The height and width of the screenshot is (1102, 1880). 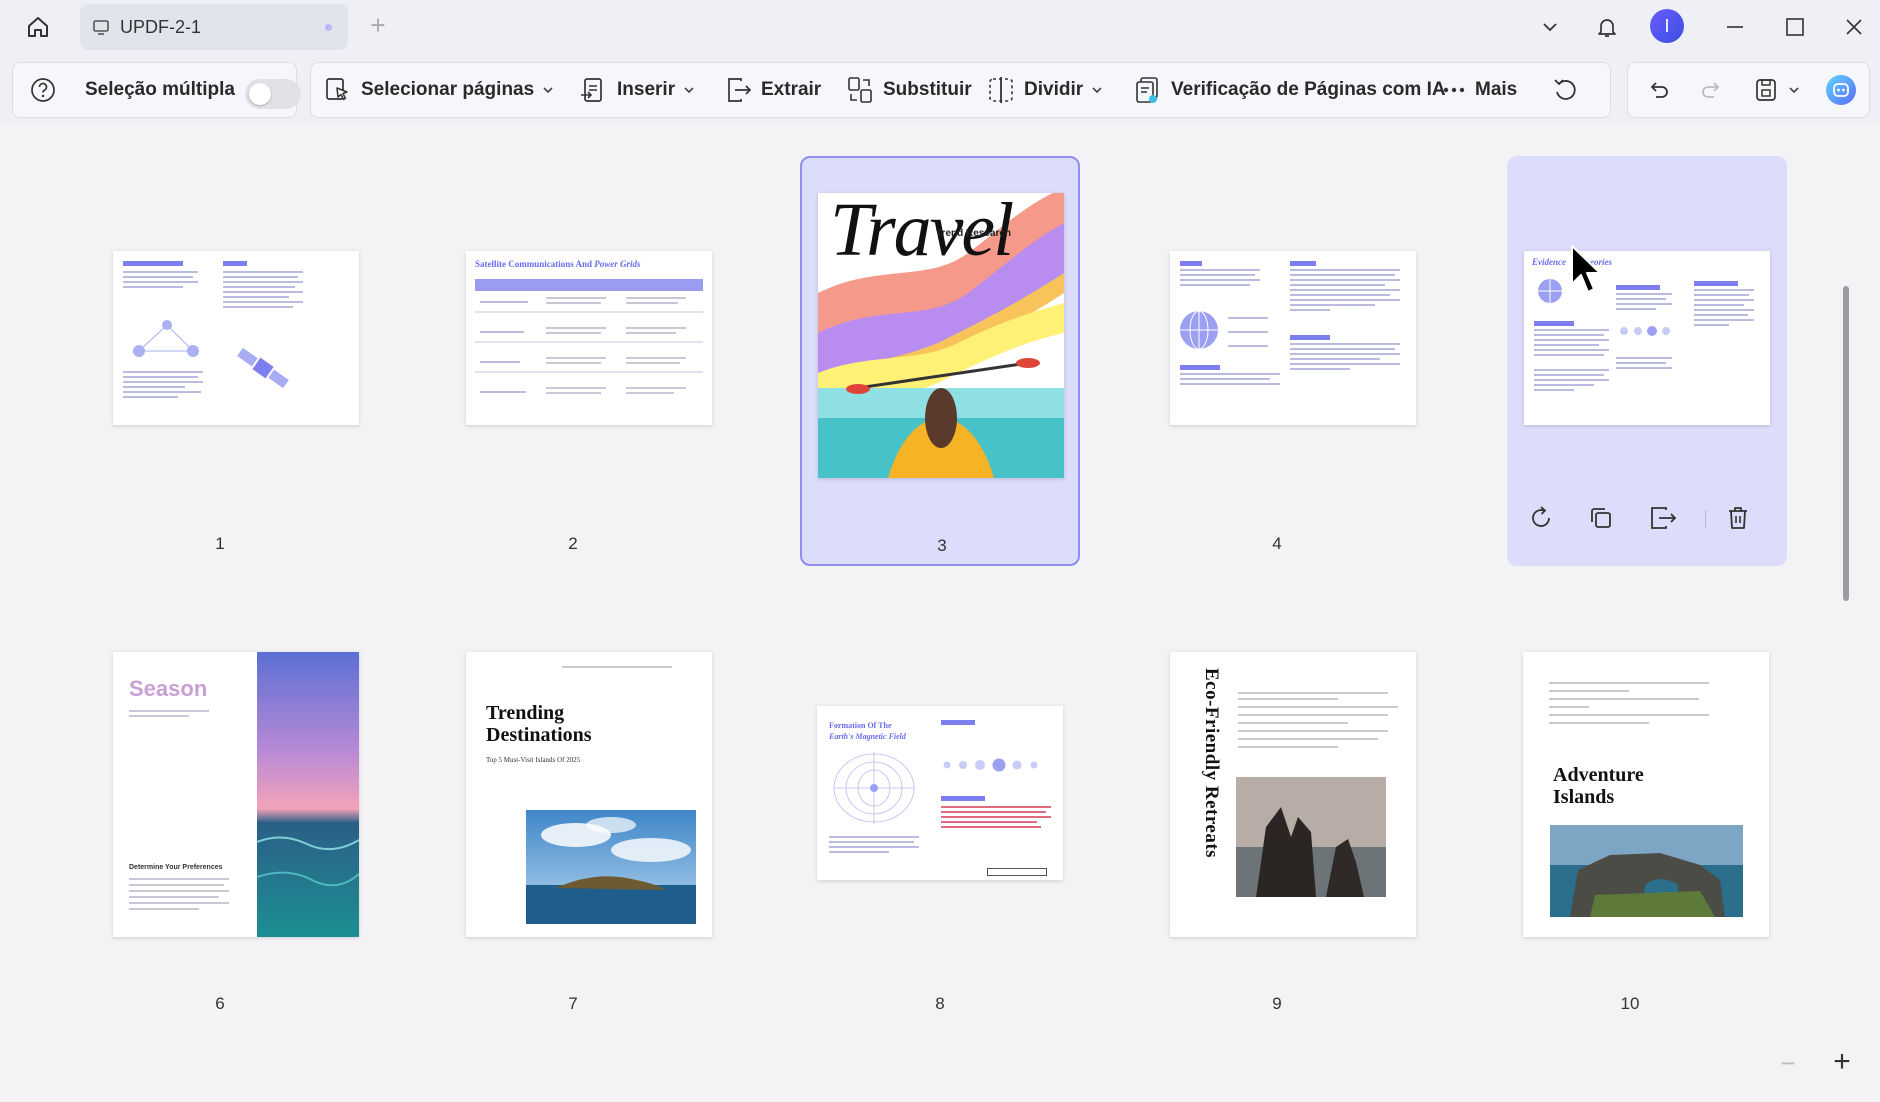 I want to click on zoom-out-button: −, so click(x=1788, y=1063).